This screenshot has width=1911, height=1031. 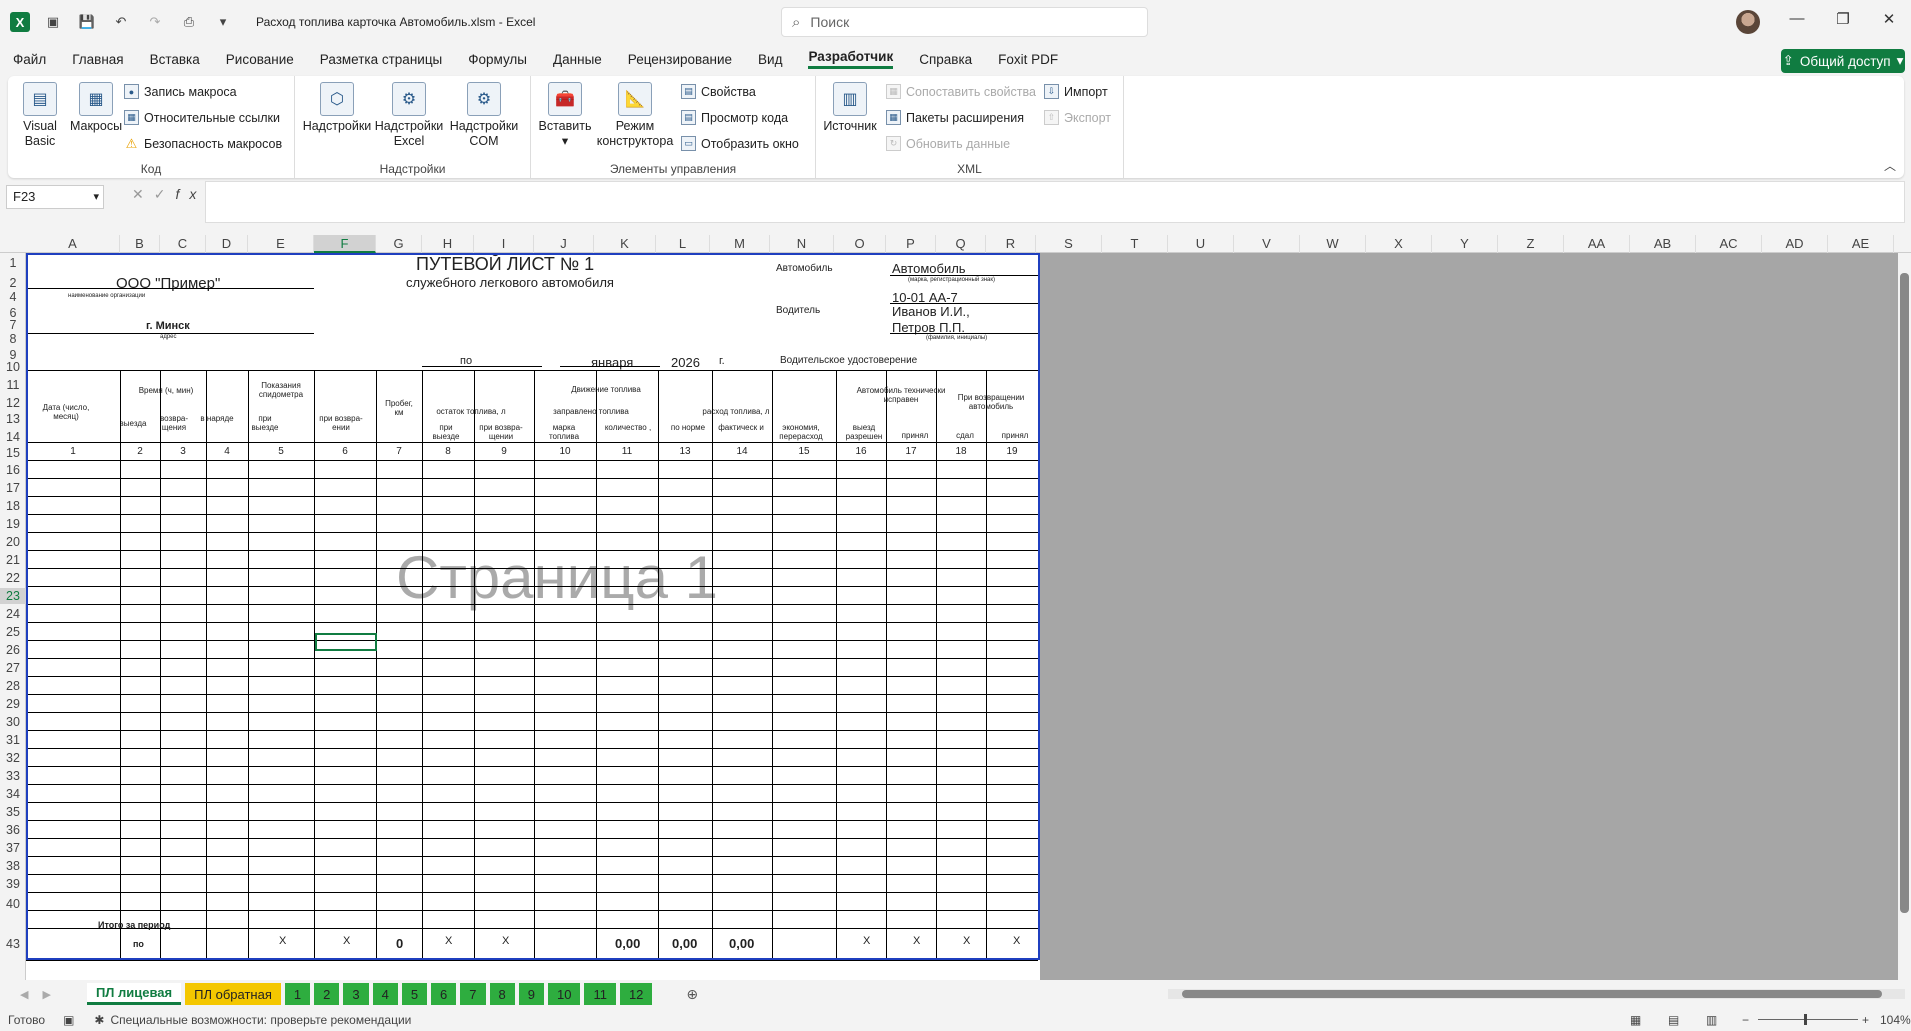 What do you see at coordinates (1673, 1020) in the screenshot?
I see `page-layout-icon: ▤` at bounding box center [1673, 1020].